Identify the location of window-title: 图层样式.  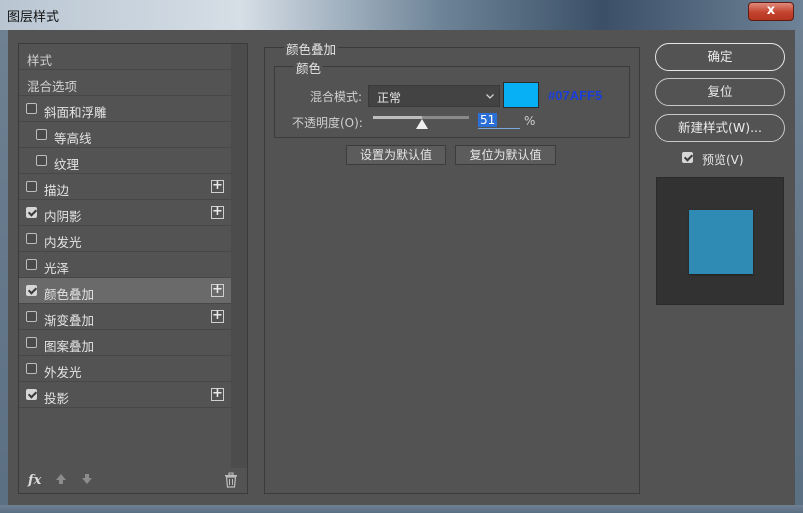
(33, 17).